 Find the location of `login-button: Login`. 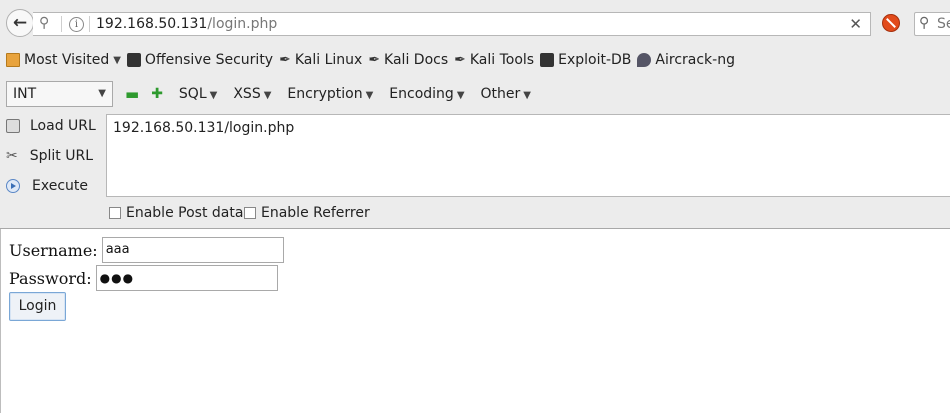

login-button: Login is located at coordinates (37, 306).